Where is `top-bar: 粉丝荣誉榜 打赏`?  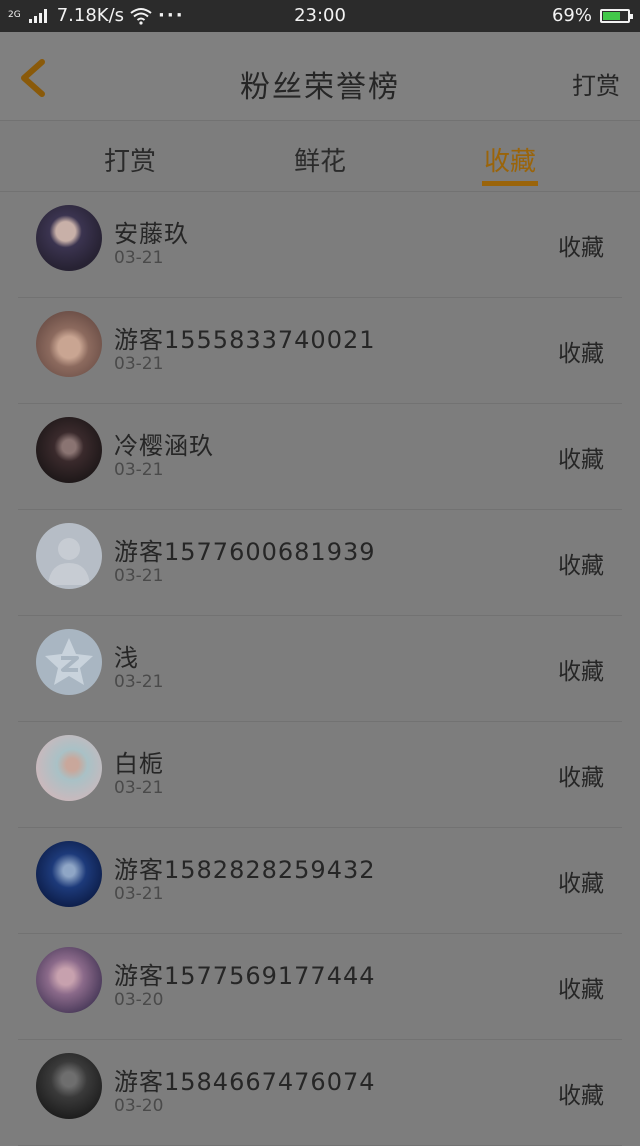
top-bar: 粉丝荣誉榜 打赏 is located at coordinates (320, 76).